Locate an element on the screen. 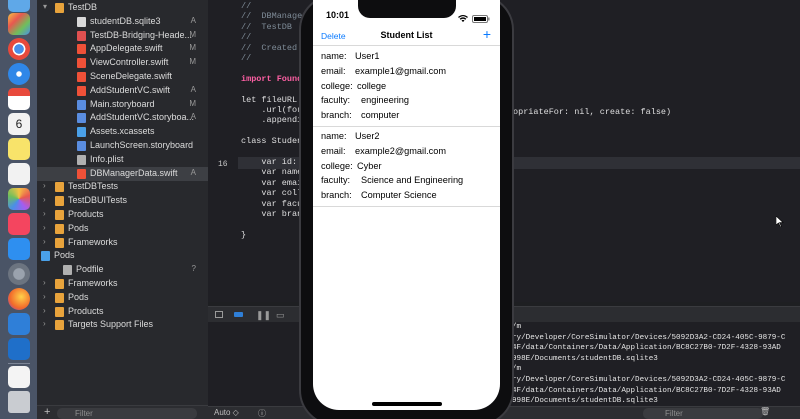 This screenshot has height=419, width=800. folder-icon is located at coordinates (59, 228).